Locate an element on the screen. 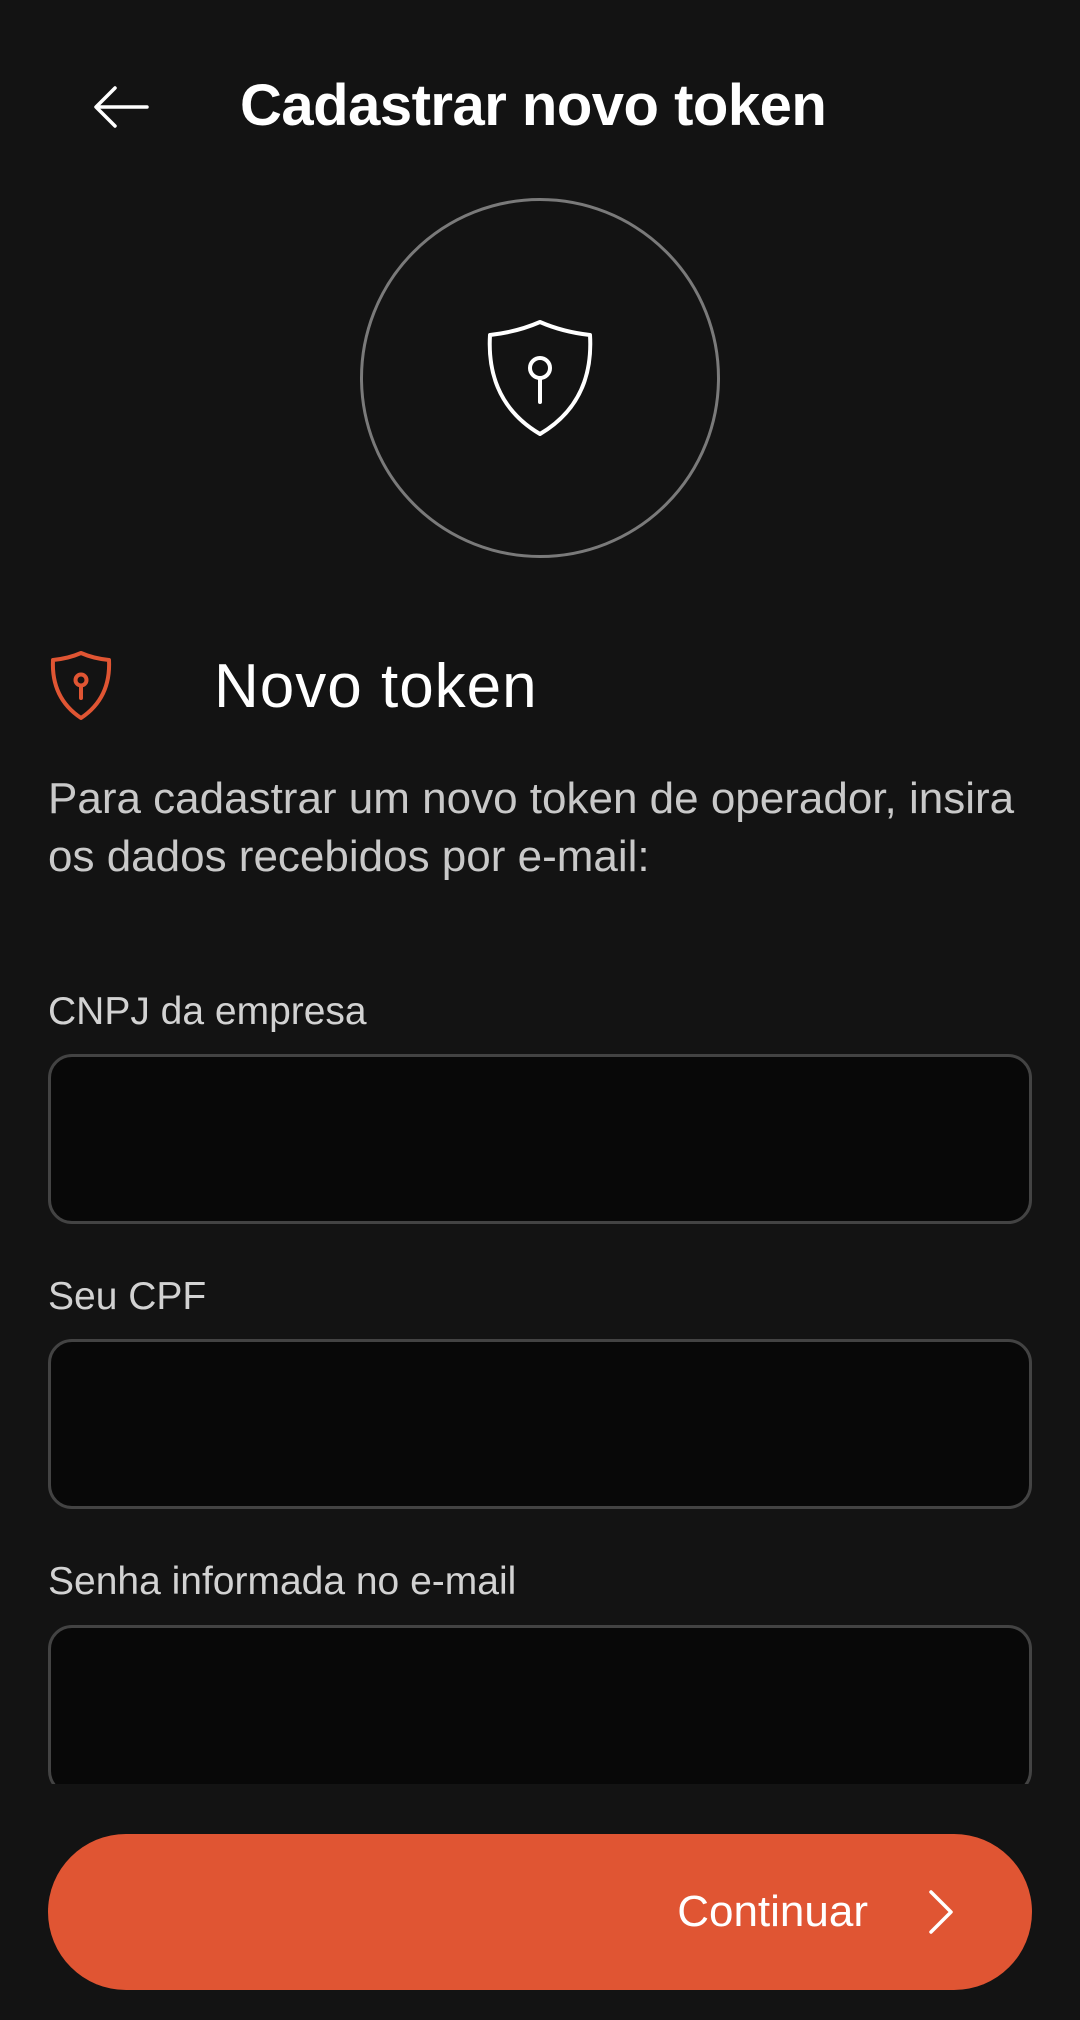 Image resolution: width=1080 pixels, height=2020 pixels. cpf-label: Seu CPF is located at coordinates (127, 1296).